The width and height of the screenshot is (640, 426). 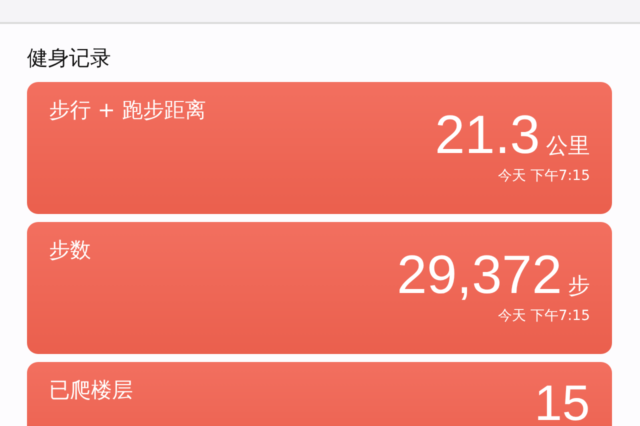 What do you see at coordinates (70, 250) in the screenshot?
I see `metric-title: 步数` at bounding box center [70, 250].